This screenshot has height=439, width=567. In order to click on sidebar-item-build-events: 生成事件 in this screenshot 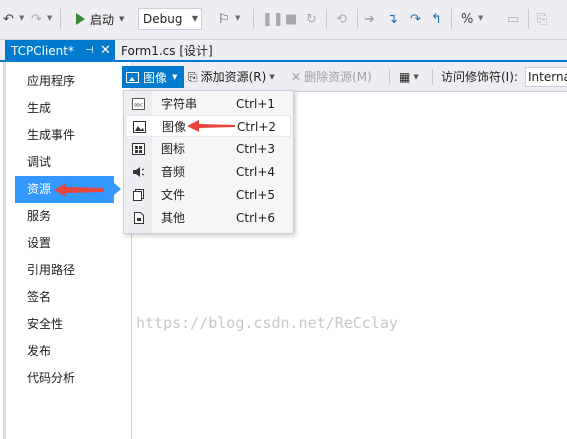, I will do `click(64, 135)`.